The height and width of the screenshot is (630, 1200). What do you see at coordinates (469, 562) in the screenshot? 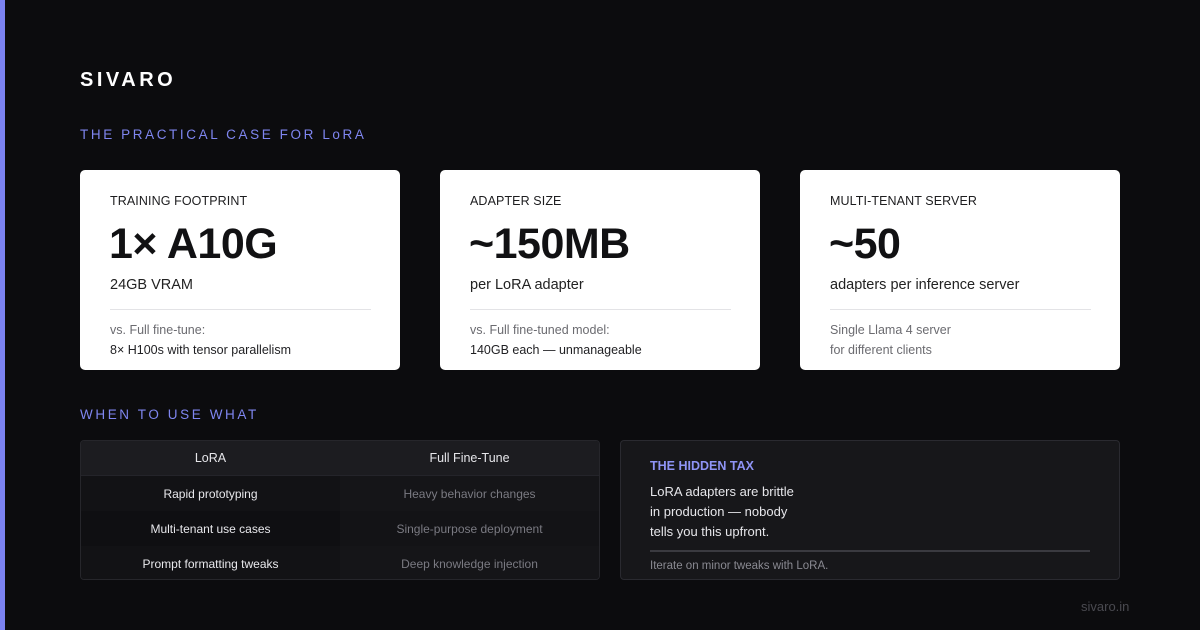
I see `table-cell-full-fine-tune: Deep knowledge injection` at bounding box center [469, 562].